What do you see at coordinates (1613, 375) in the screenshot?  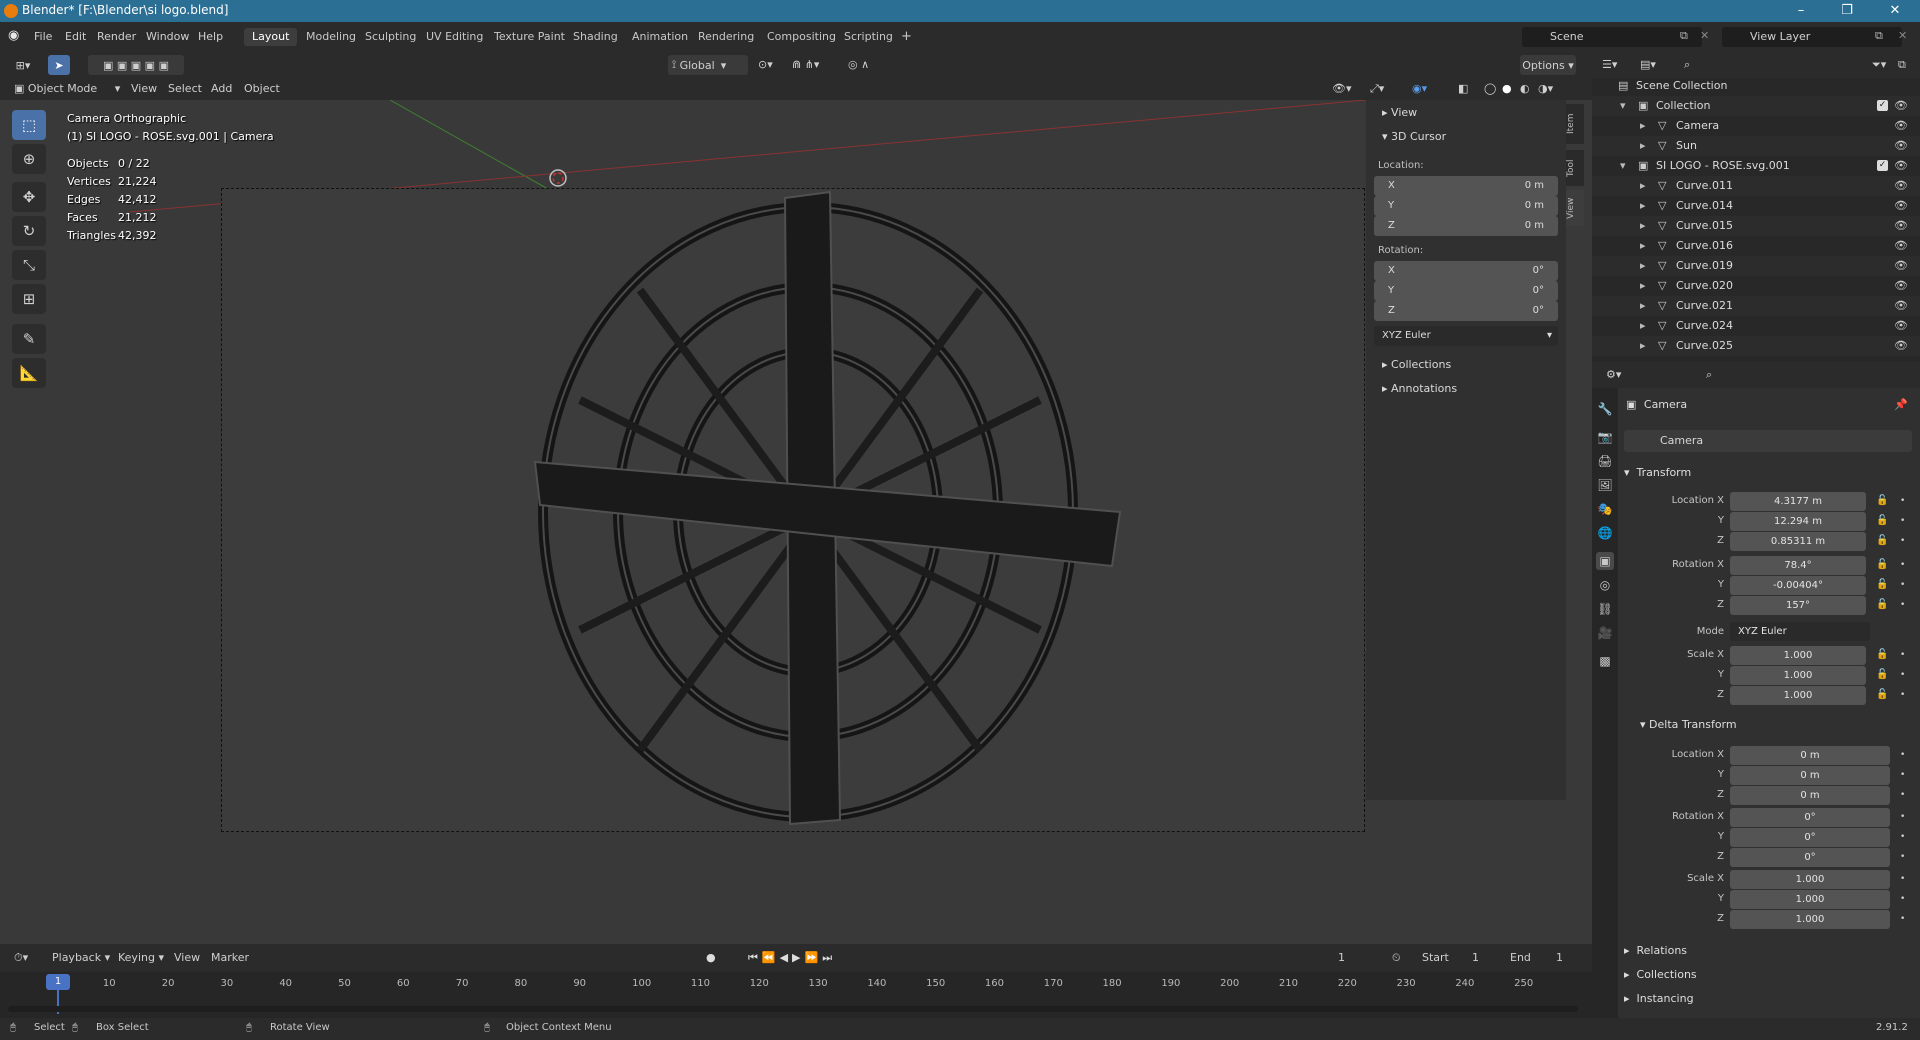 I see `editor-type-icon: ⚙▾` at bounding box center [1613, 375].